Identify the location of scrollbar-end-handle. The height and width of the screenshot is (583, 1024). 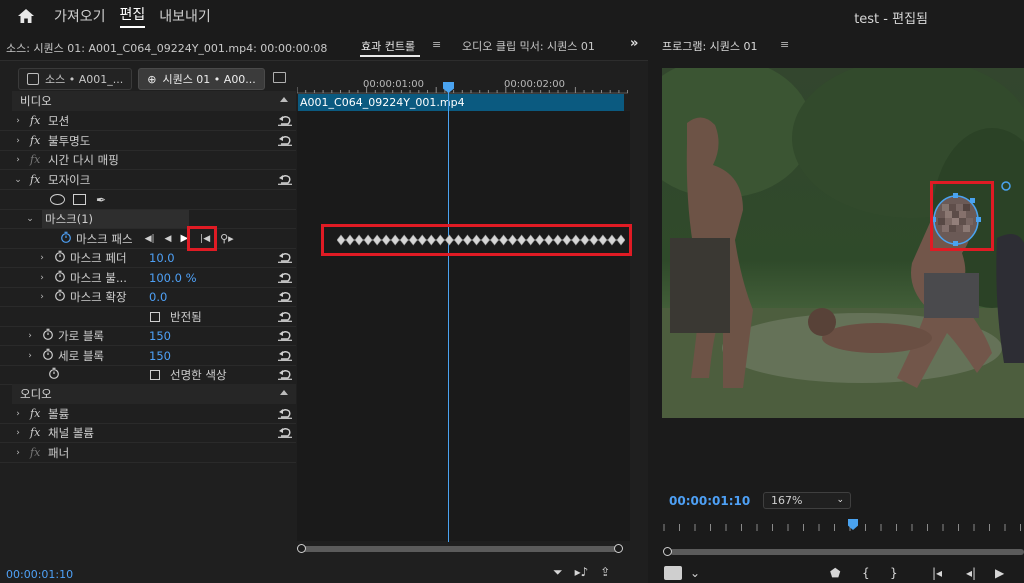
(618, 548).